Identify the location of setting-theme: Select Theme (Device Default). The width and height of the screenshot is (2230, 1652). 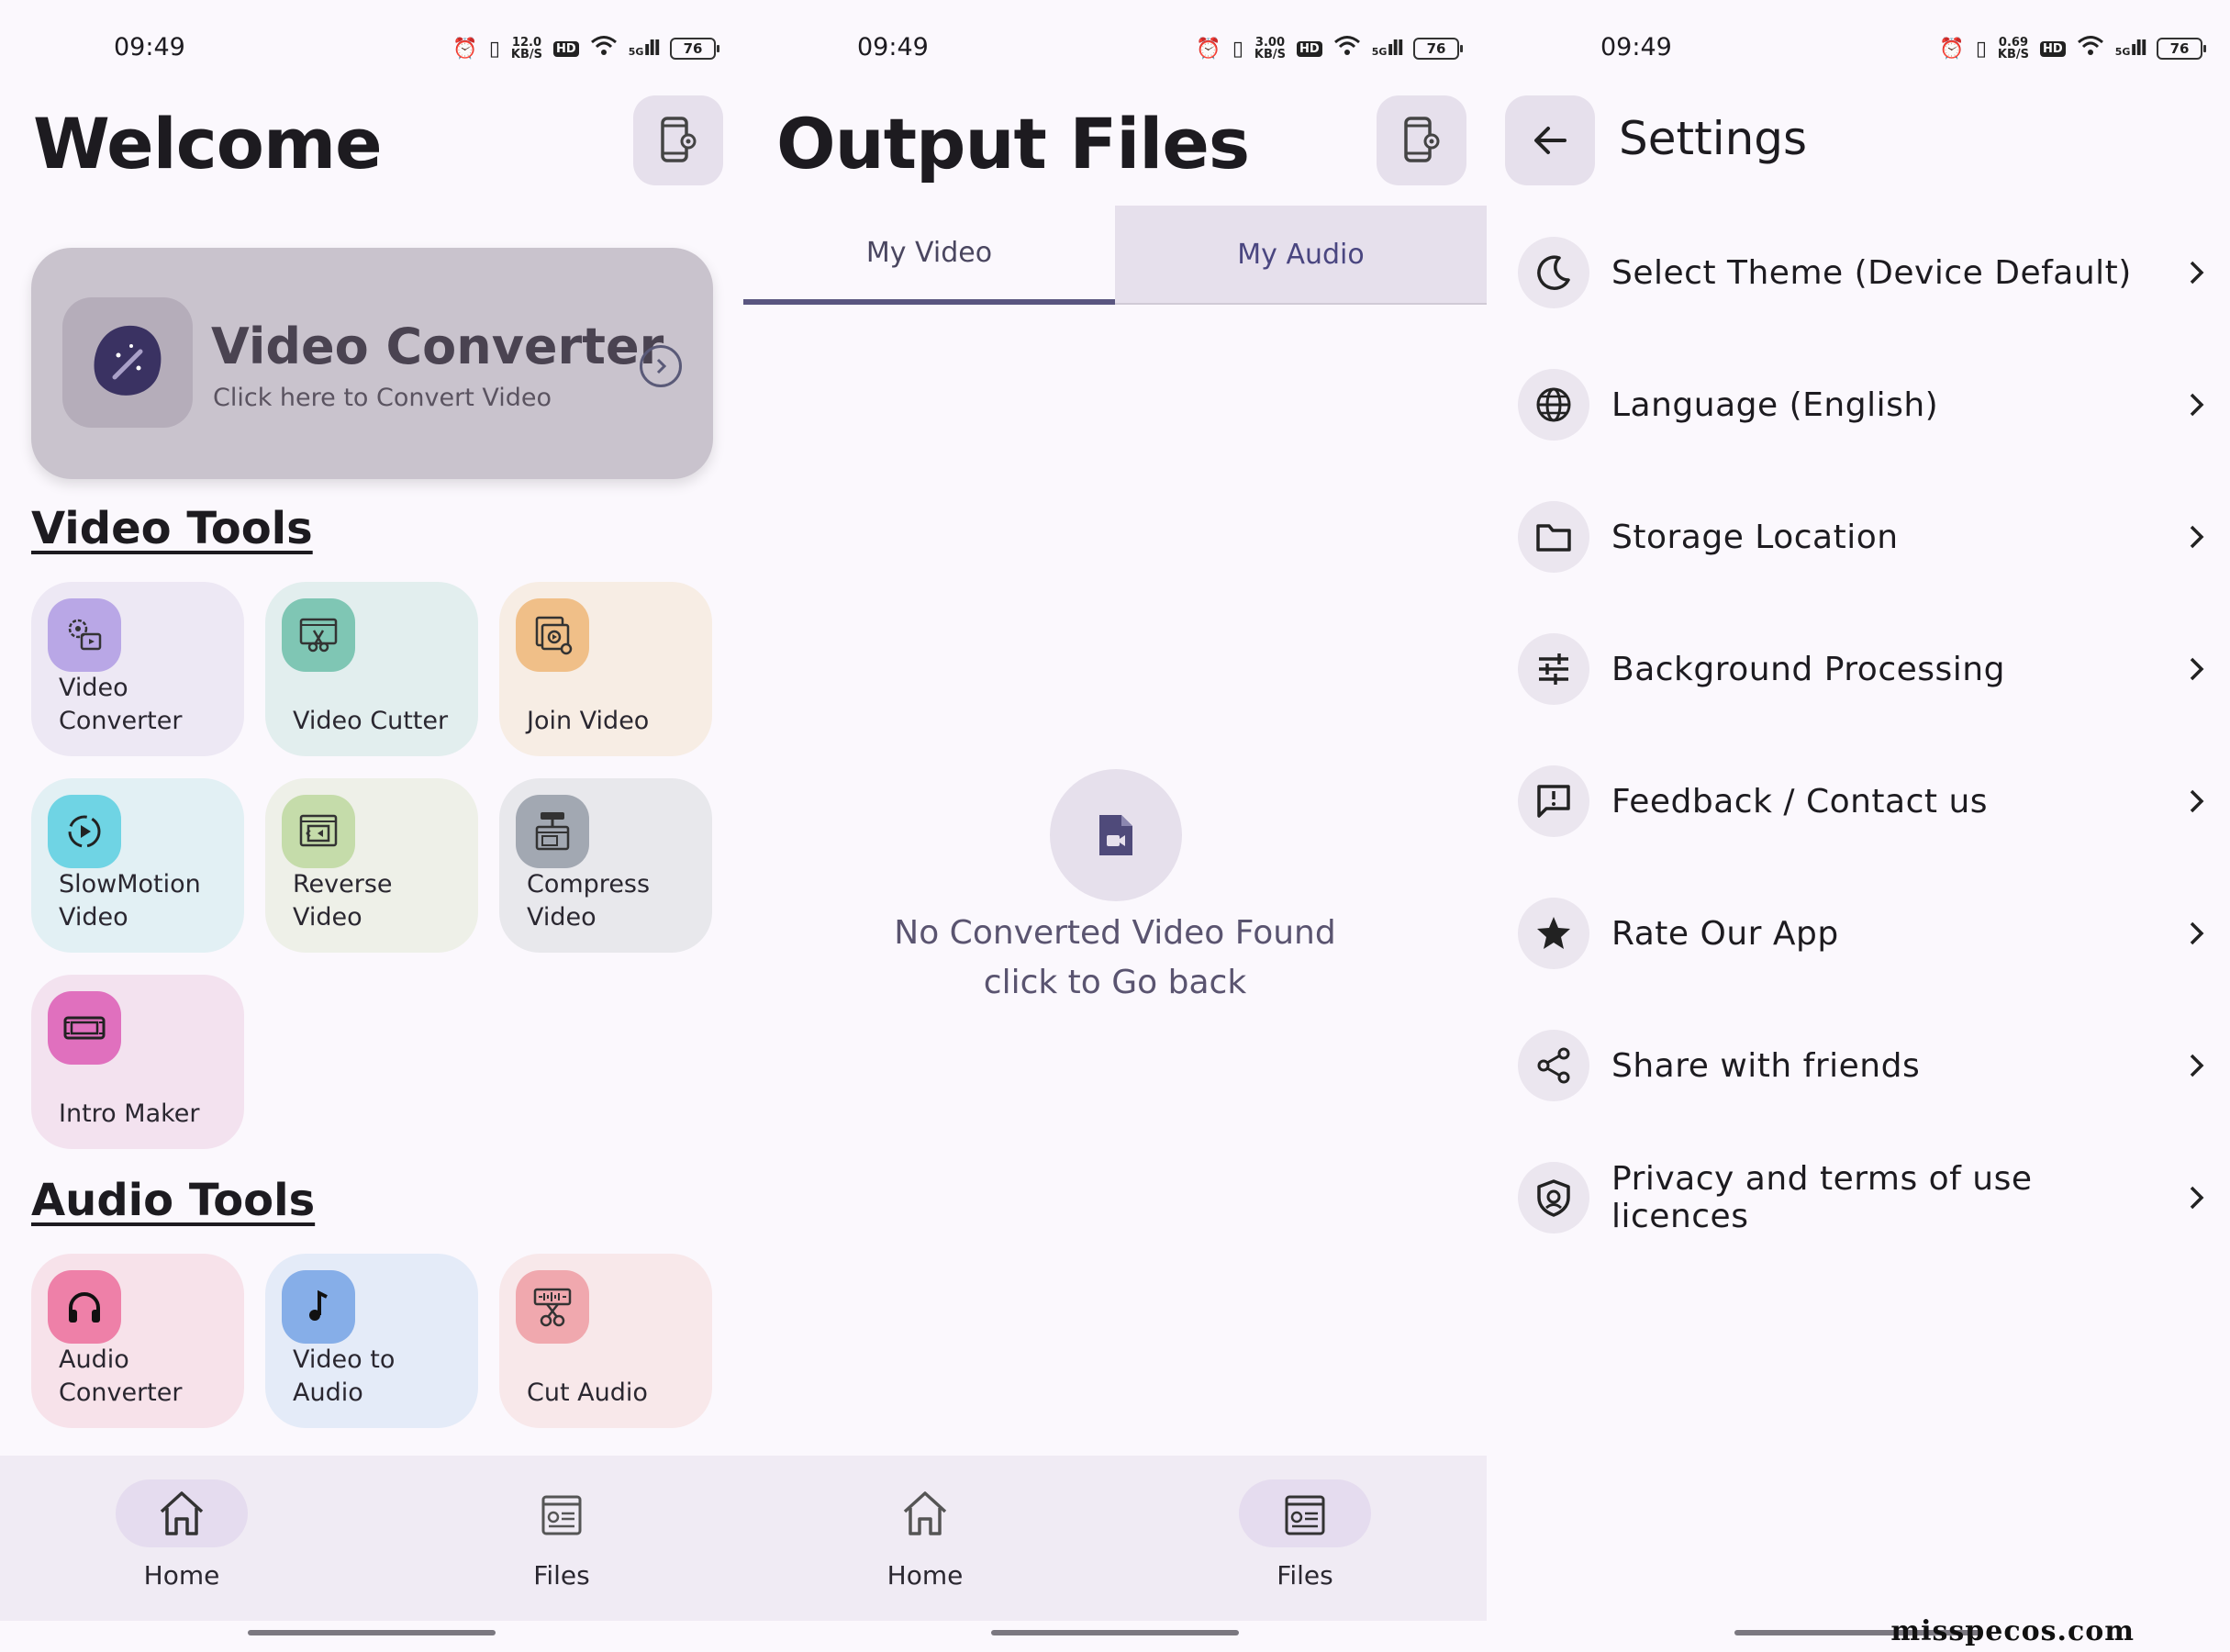
(1867, 272).